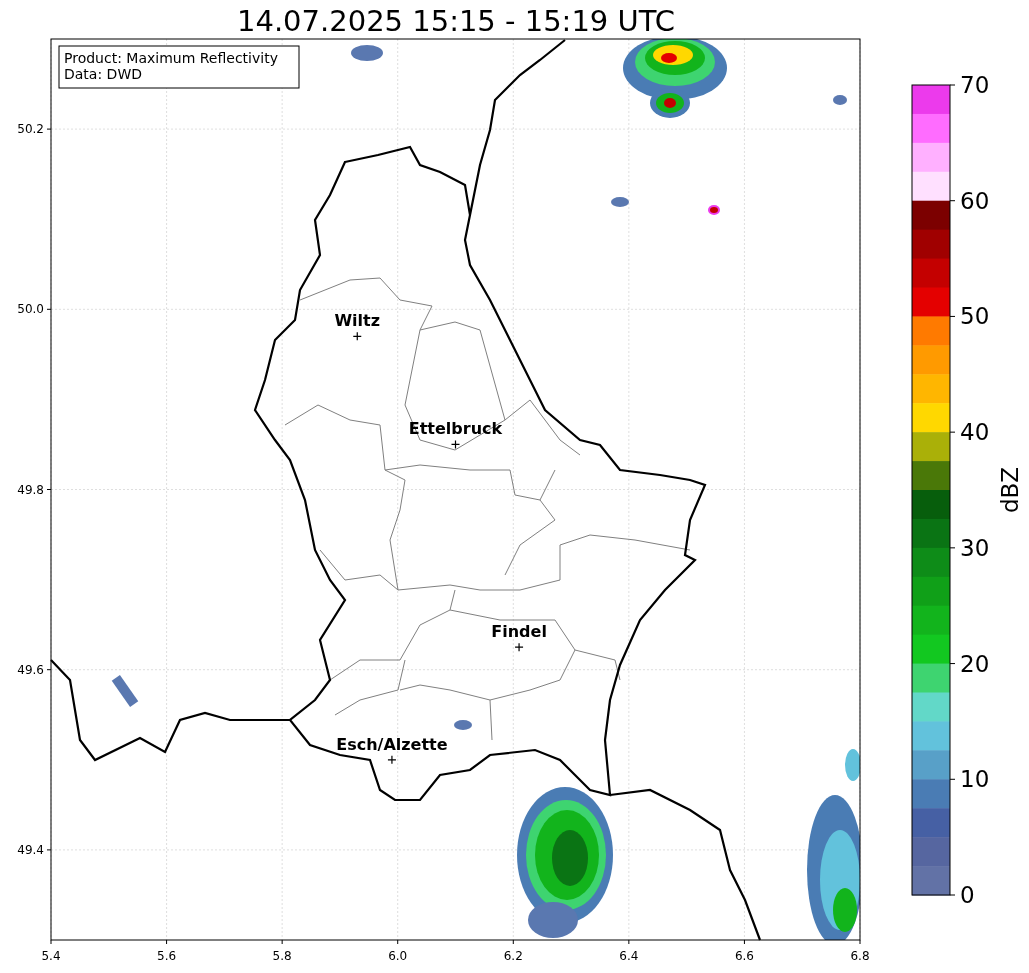 Image resolution: width=1029 pixels, height=973 pixels. What do you see at coordinates (744, 956) in the screenshot?
I see `x-tick-label: 6.6` at bounding box center [744, 956].